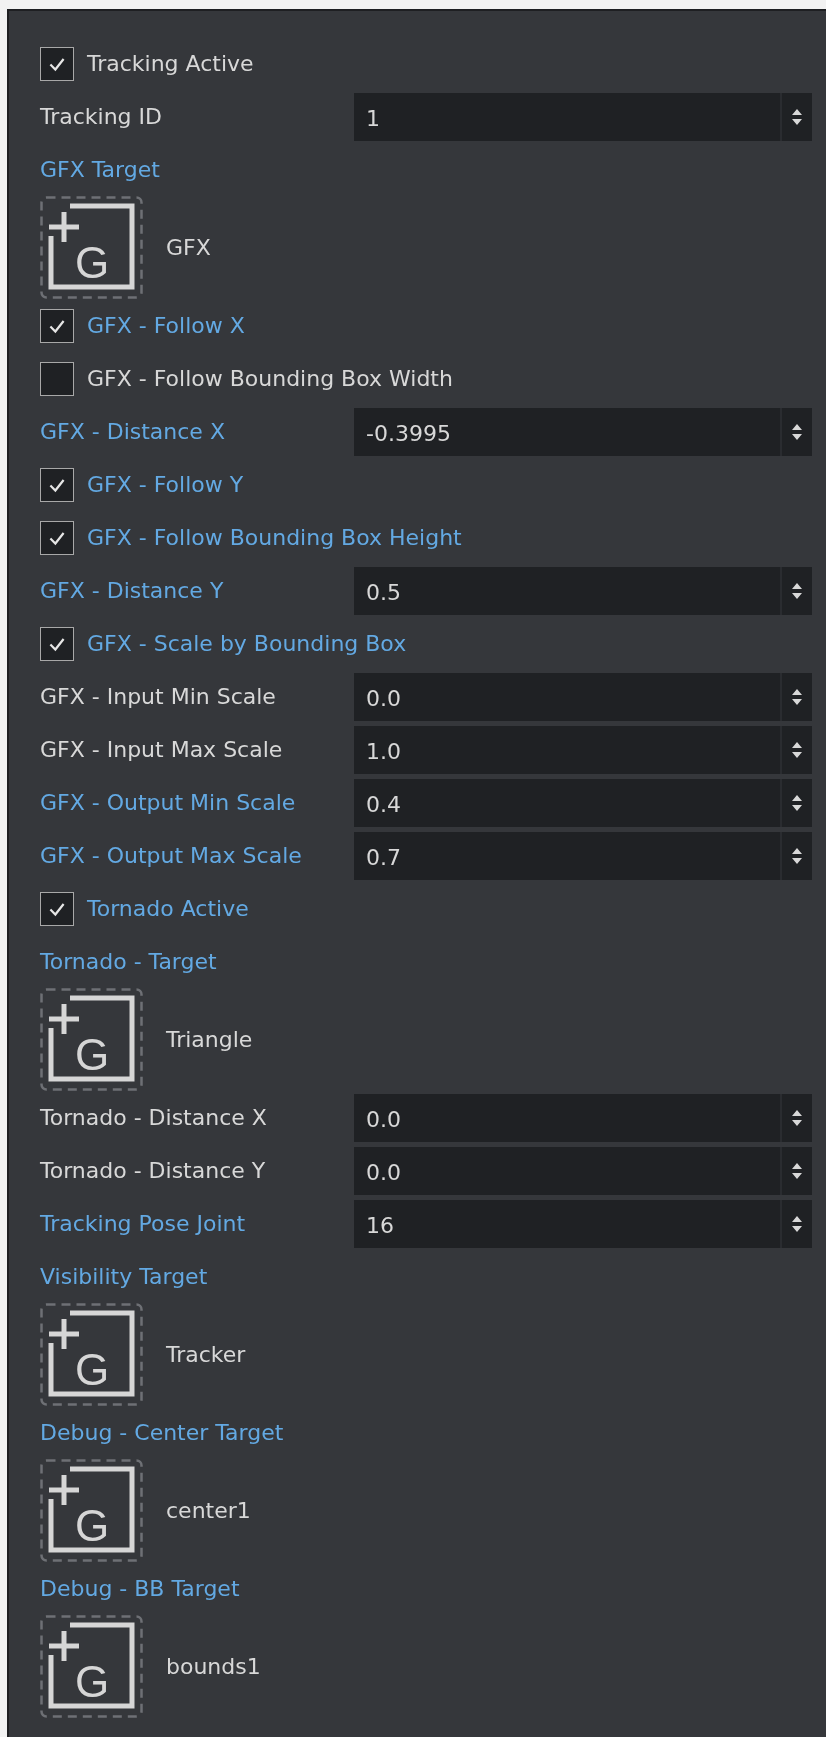 This screenshot has width=826, height=1737. What do you see at coordinates (166, 325) in the screenshot?
I see `checkbox-label: GFX - Follow X` at bounding box center [166, 325].